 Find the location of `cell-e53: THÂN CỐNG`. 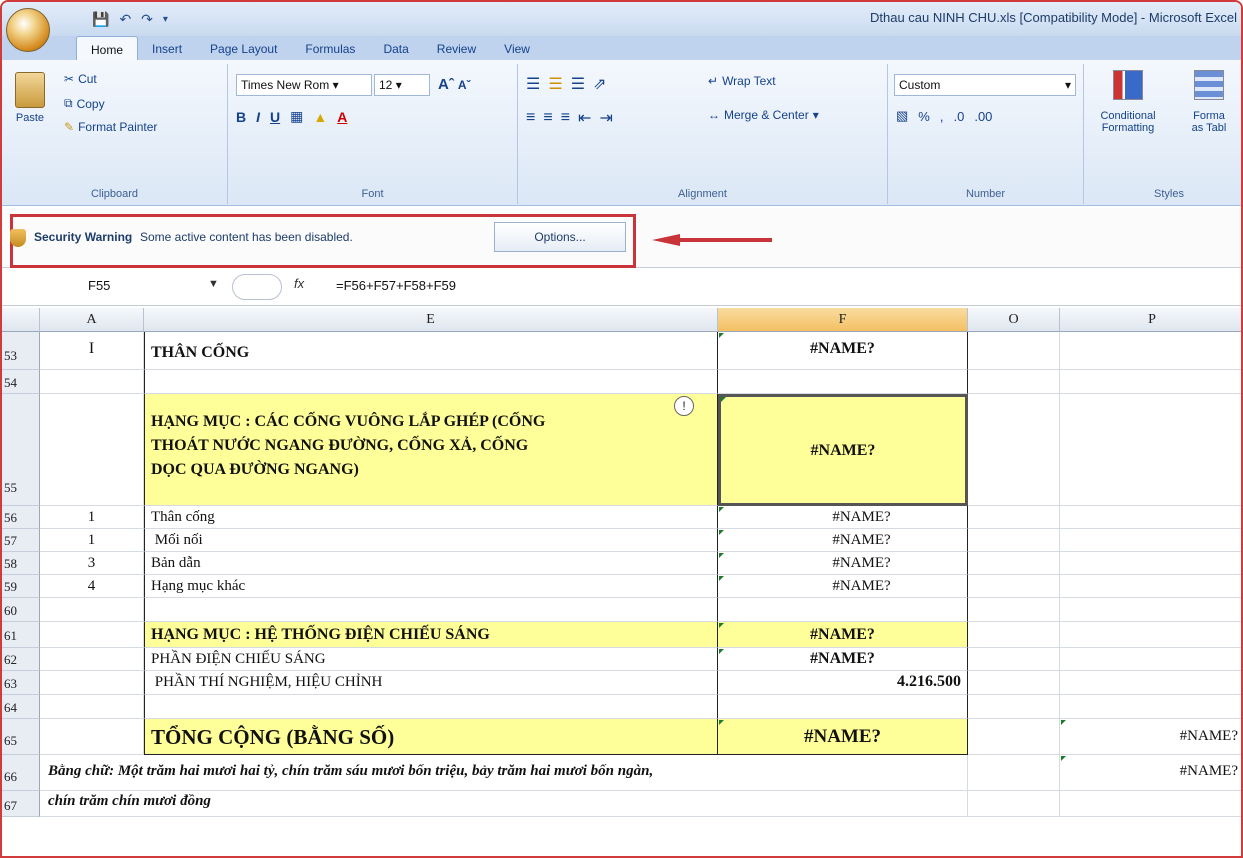

cell-e53: THÂN CỐNG is located at coordinates (431, 351).